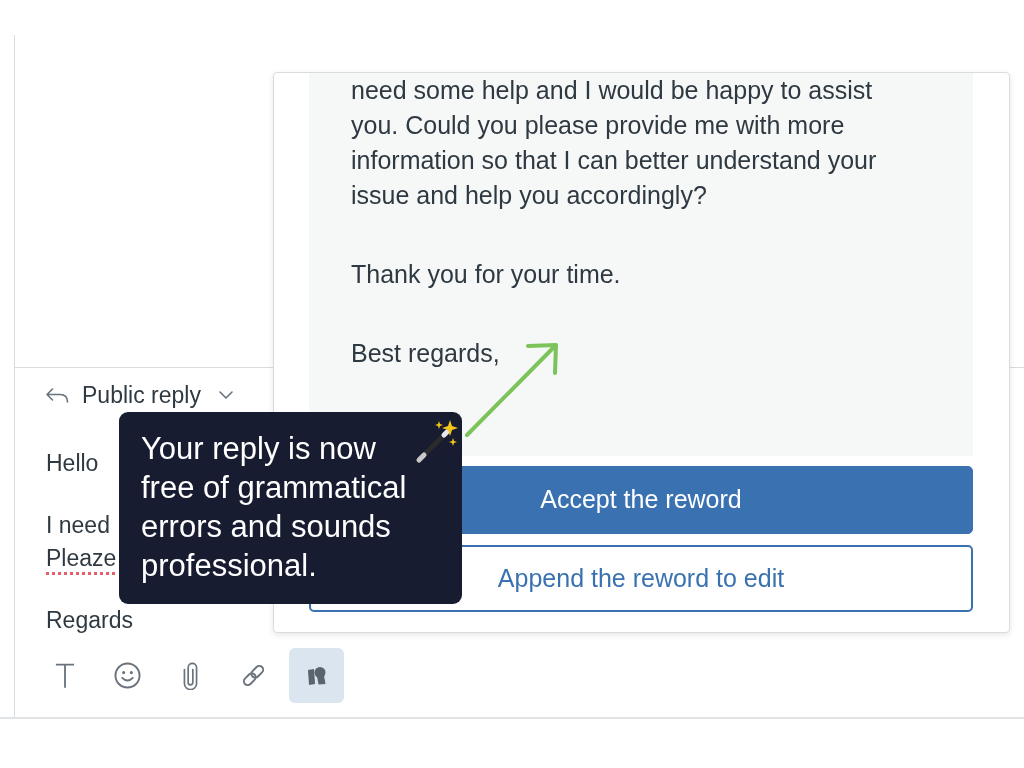  I want to click on message-text: I need, so click(78, 525).